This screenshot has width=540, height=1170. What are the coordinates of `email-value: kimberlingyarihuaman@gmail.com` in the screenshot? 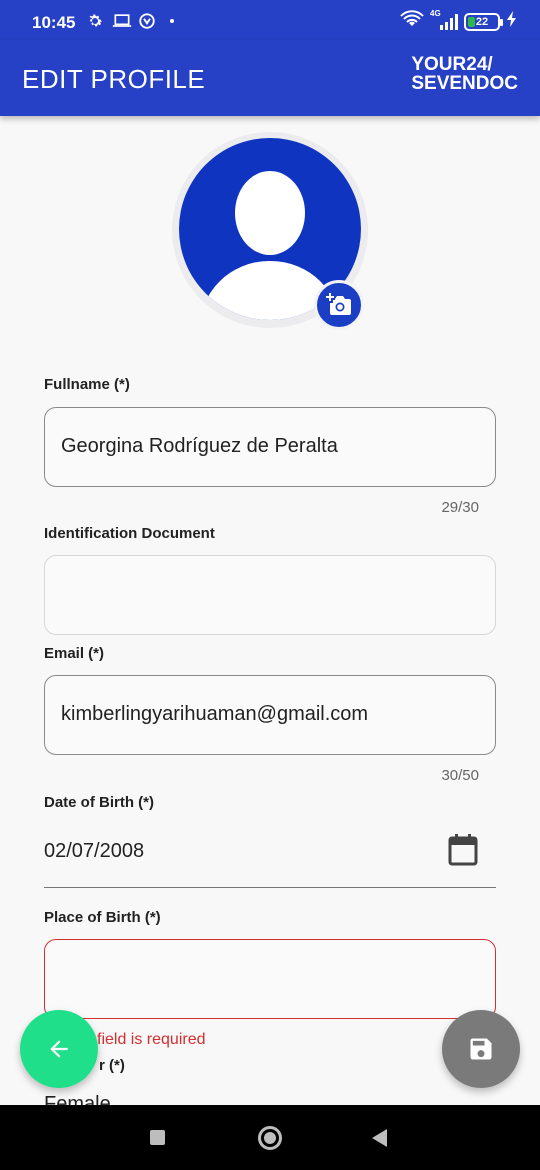 It's located at (215, 714).